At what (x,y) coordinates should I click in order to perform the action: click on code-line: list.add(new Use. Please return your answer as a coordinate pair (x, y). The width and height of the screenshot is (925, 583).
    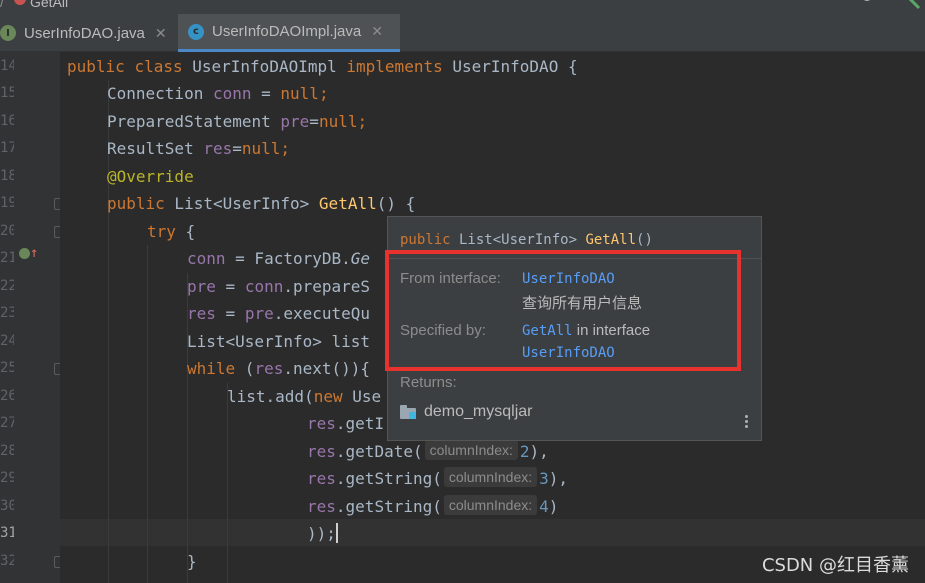
    Looking at the image, I should click on (304, 396).